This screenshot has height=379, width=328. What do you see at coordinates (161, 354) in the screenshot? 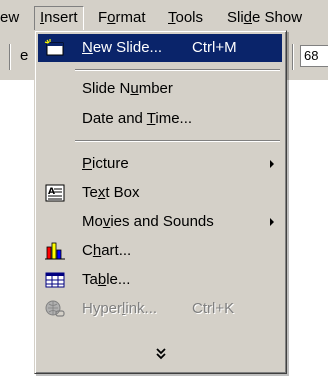
I see `double-chevron-down-icon` at bounding box center [161, 354].